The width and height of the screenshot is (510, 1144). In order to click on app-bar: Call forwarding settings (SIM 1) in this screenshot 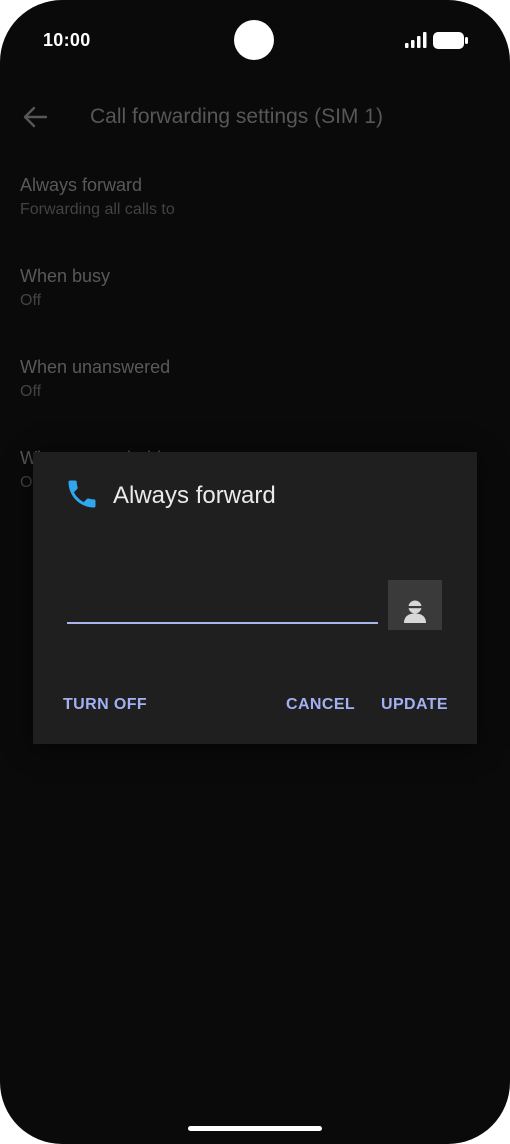, I will do `click(255, 118)`.